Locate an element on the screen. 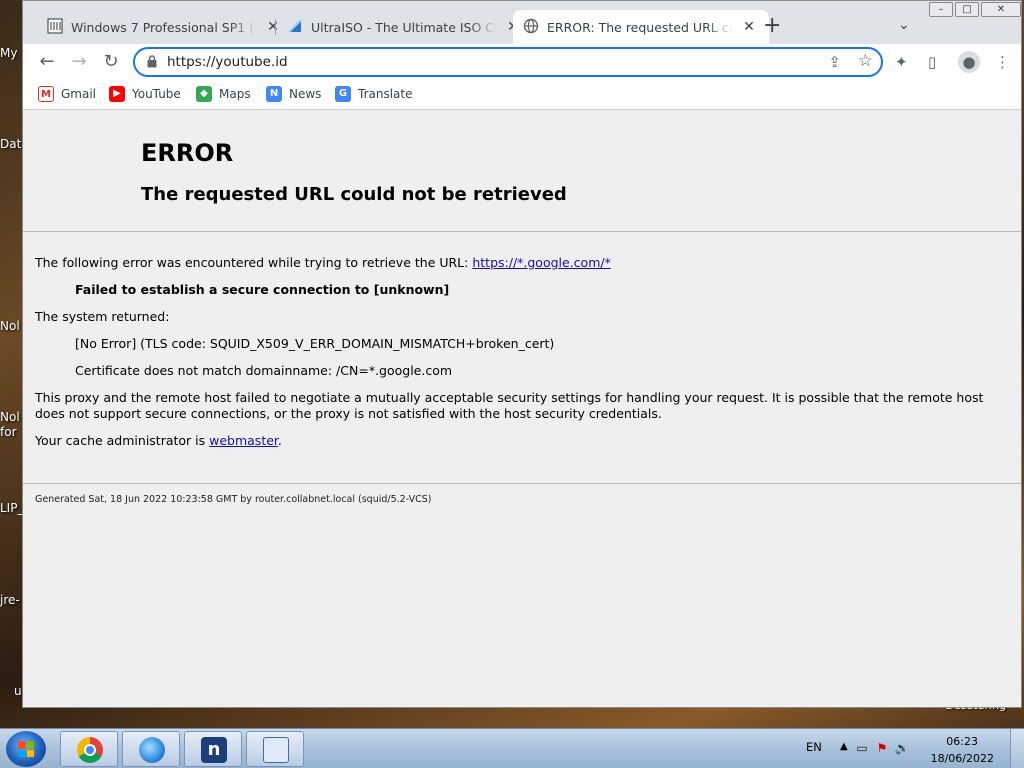 This screenshot has width=1024, height=768. close-tab-icon: ✕ is located at coordinates (749, 27).